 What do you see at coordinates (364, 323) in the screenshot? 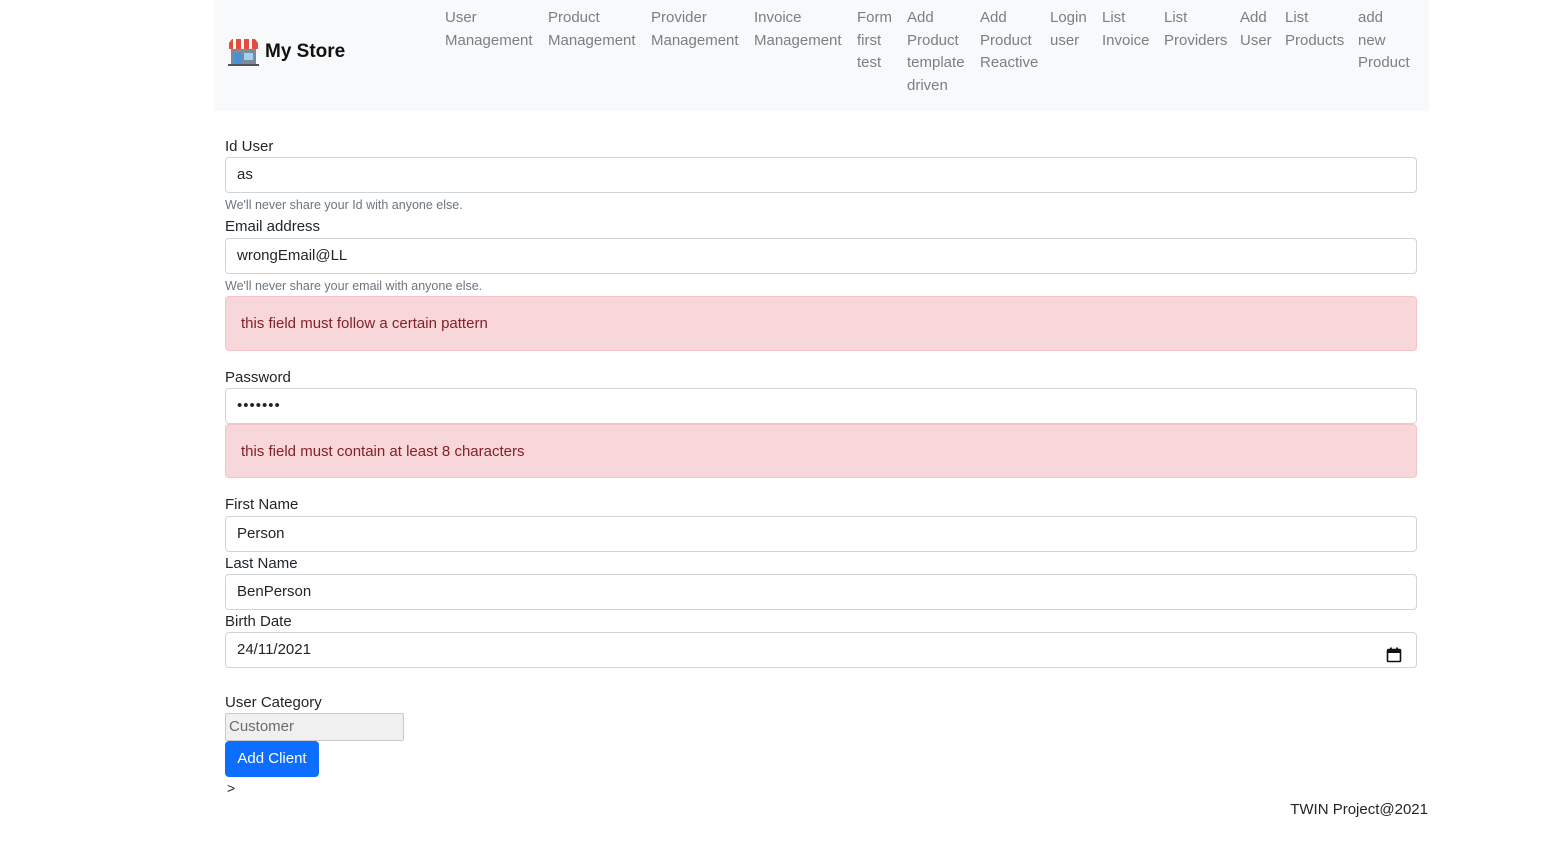
I see `email-error-text: this field must follow a certain pattern` at bounding box center [364, 323].